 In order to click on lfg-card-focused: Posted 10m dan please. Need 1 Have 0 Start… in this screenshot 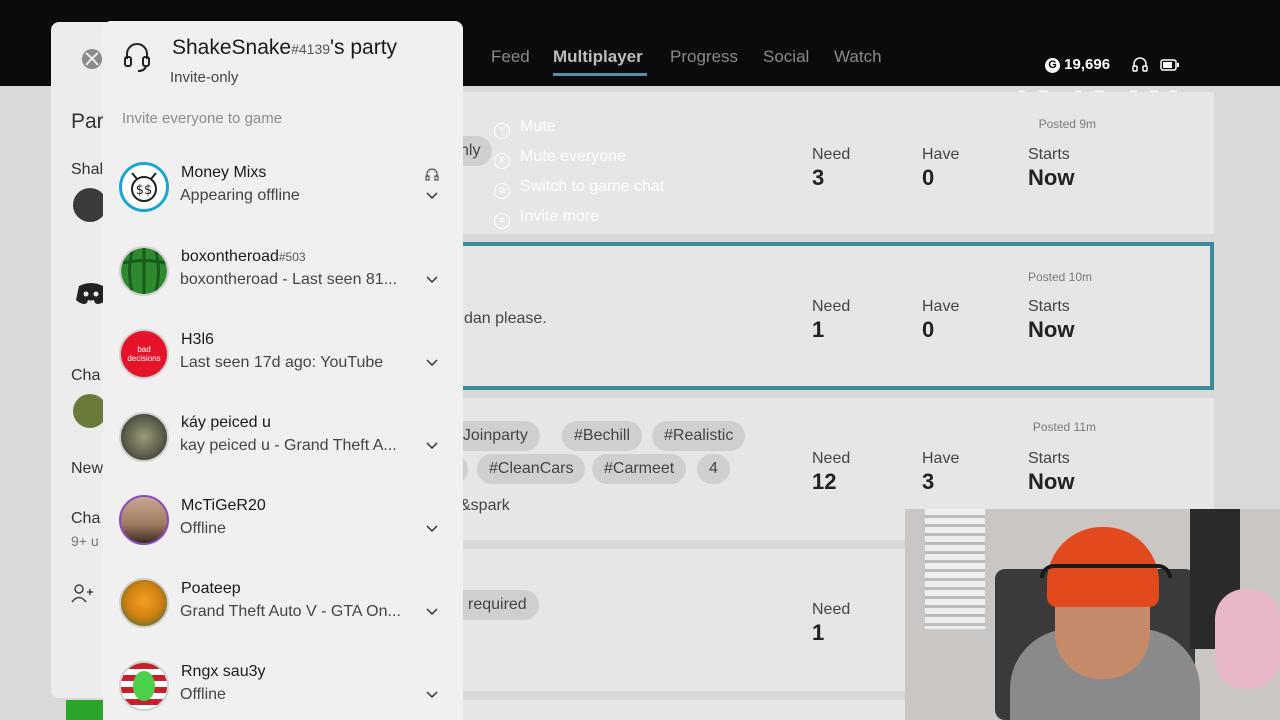, I will do `click(823, 316)`.